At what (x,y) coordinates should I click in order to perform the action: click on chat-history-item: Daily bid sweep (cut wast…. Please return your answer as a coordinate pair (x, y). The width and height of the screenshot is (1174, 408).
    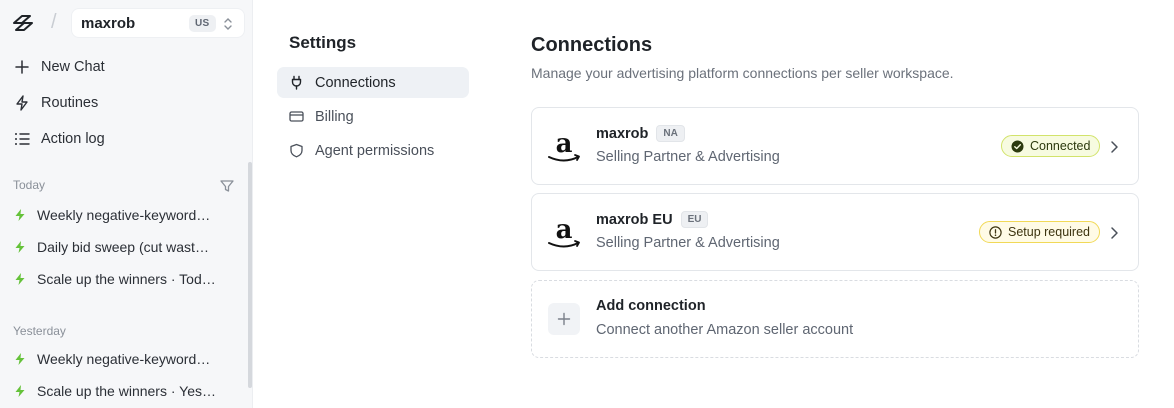
    Looking at the image, I should click on (115, 247).